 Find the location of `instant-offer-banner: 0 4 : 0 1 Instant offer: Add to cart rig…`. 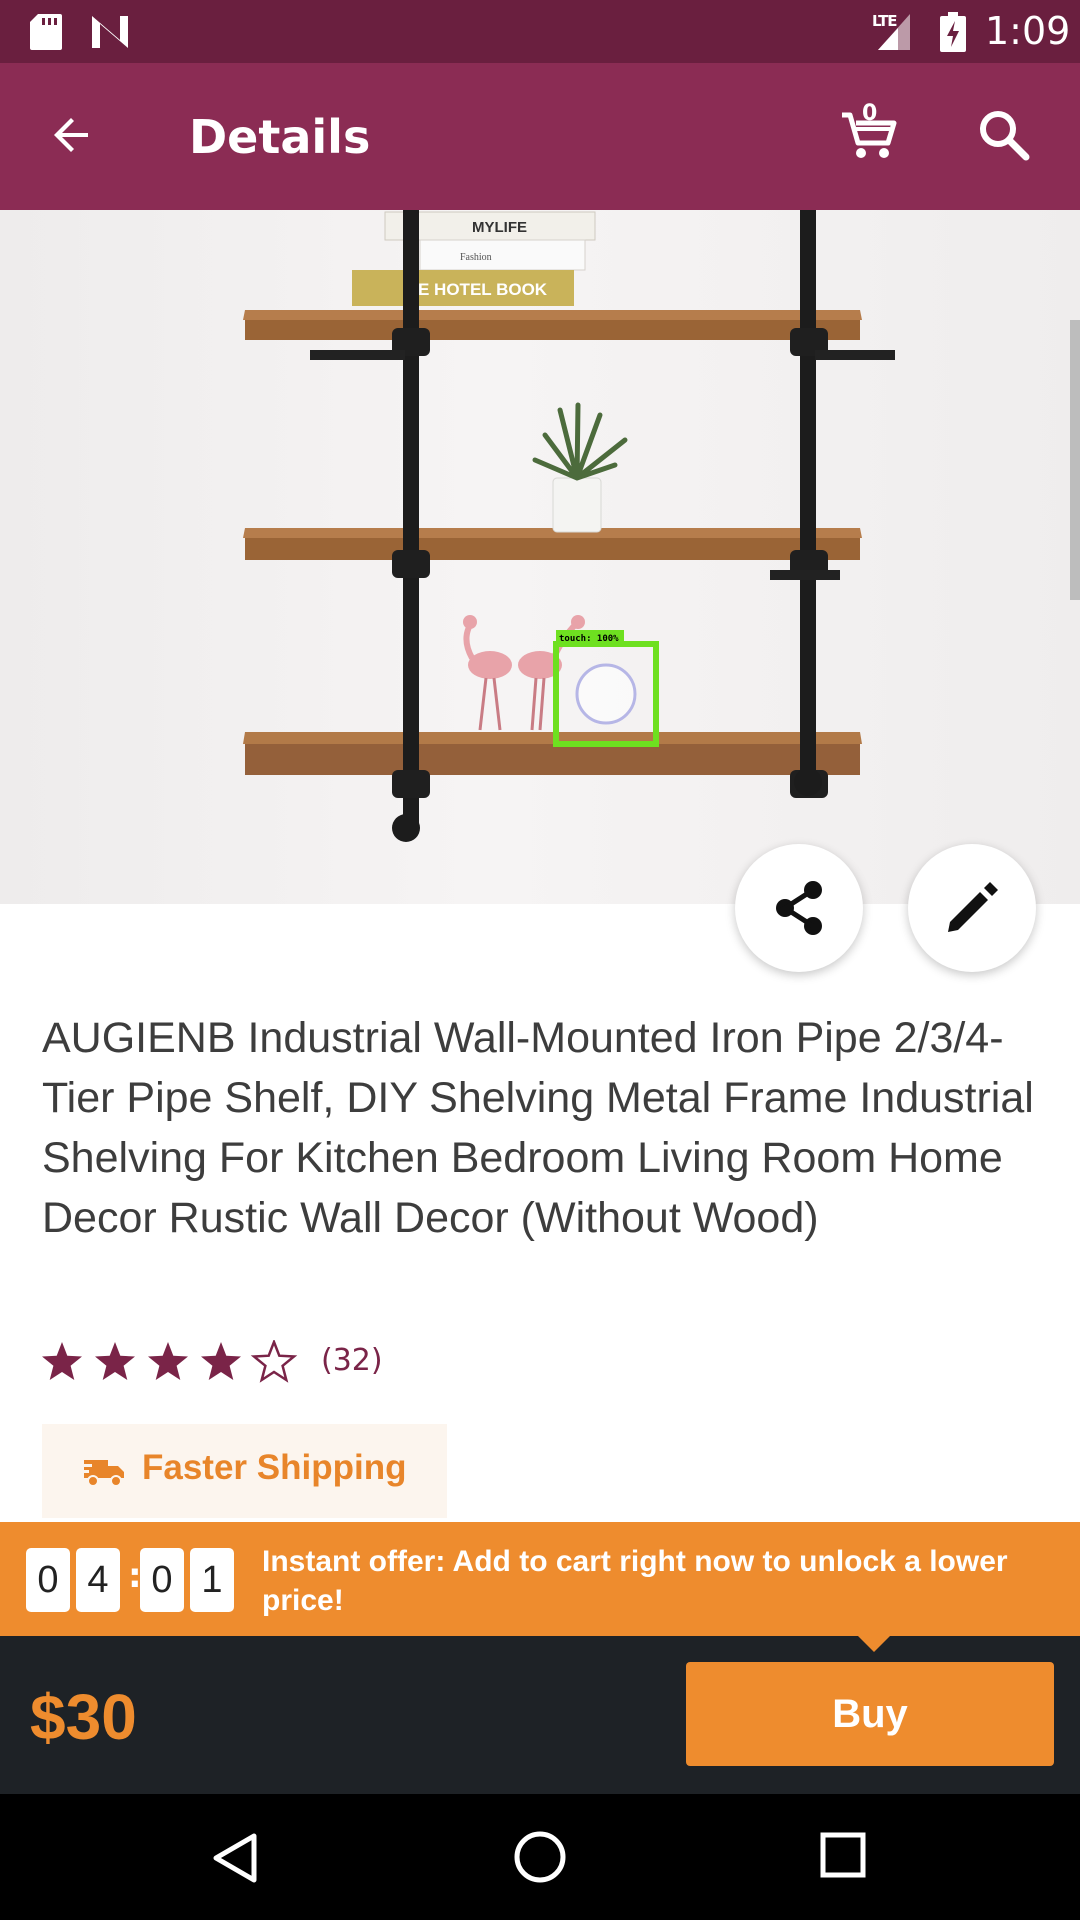

instant-offer-banner: 0 4 : 0 1 Instant offer: Add to cart rig… is located at coordinates (540, 1579).